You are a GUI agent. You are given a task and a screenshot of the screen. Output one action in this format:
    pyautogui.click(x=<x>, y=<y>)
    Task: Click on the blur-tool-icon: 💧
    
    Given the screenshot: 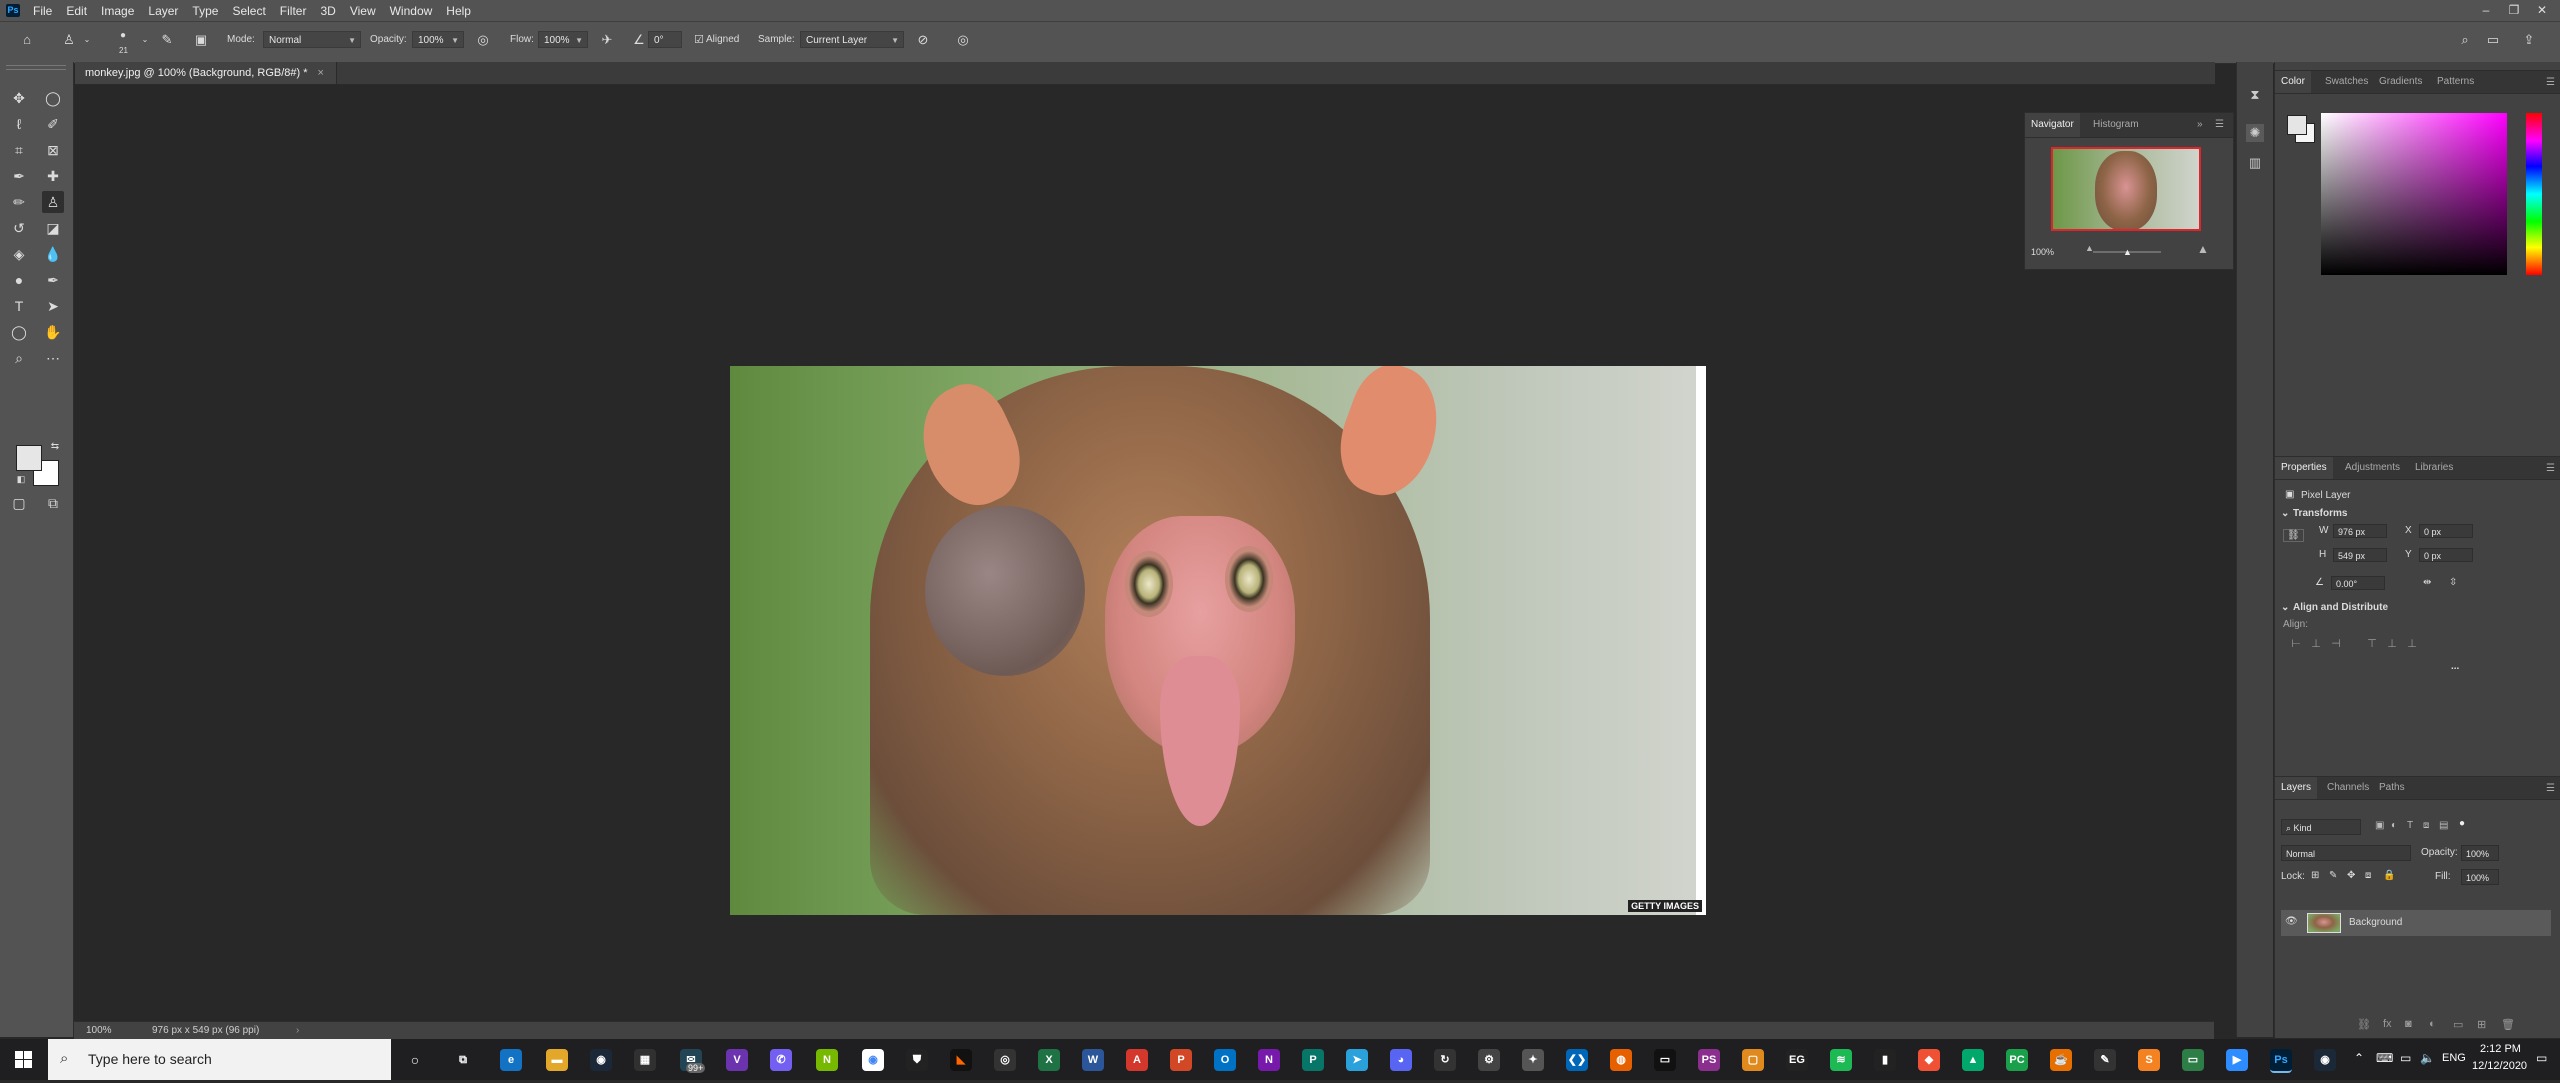 What is the action you would take?
    pyautogui.click(x=53, y=254)
    